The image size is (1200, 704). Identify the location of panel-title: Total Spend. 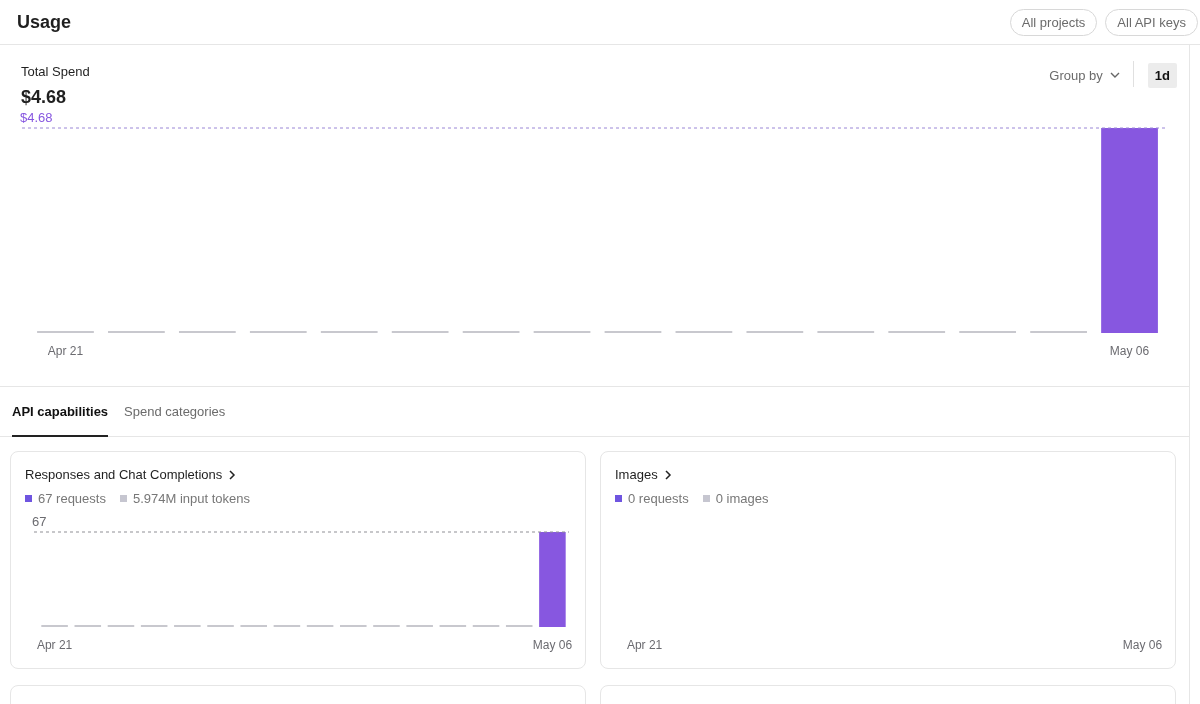
(56, 71).